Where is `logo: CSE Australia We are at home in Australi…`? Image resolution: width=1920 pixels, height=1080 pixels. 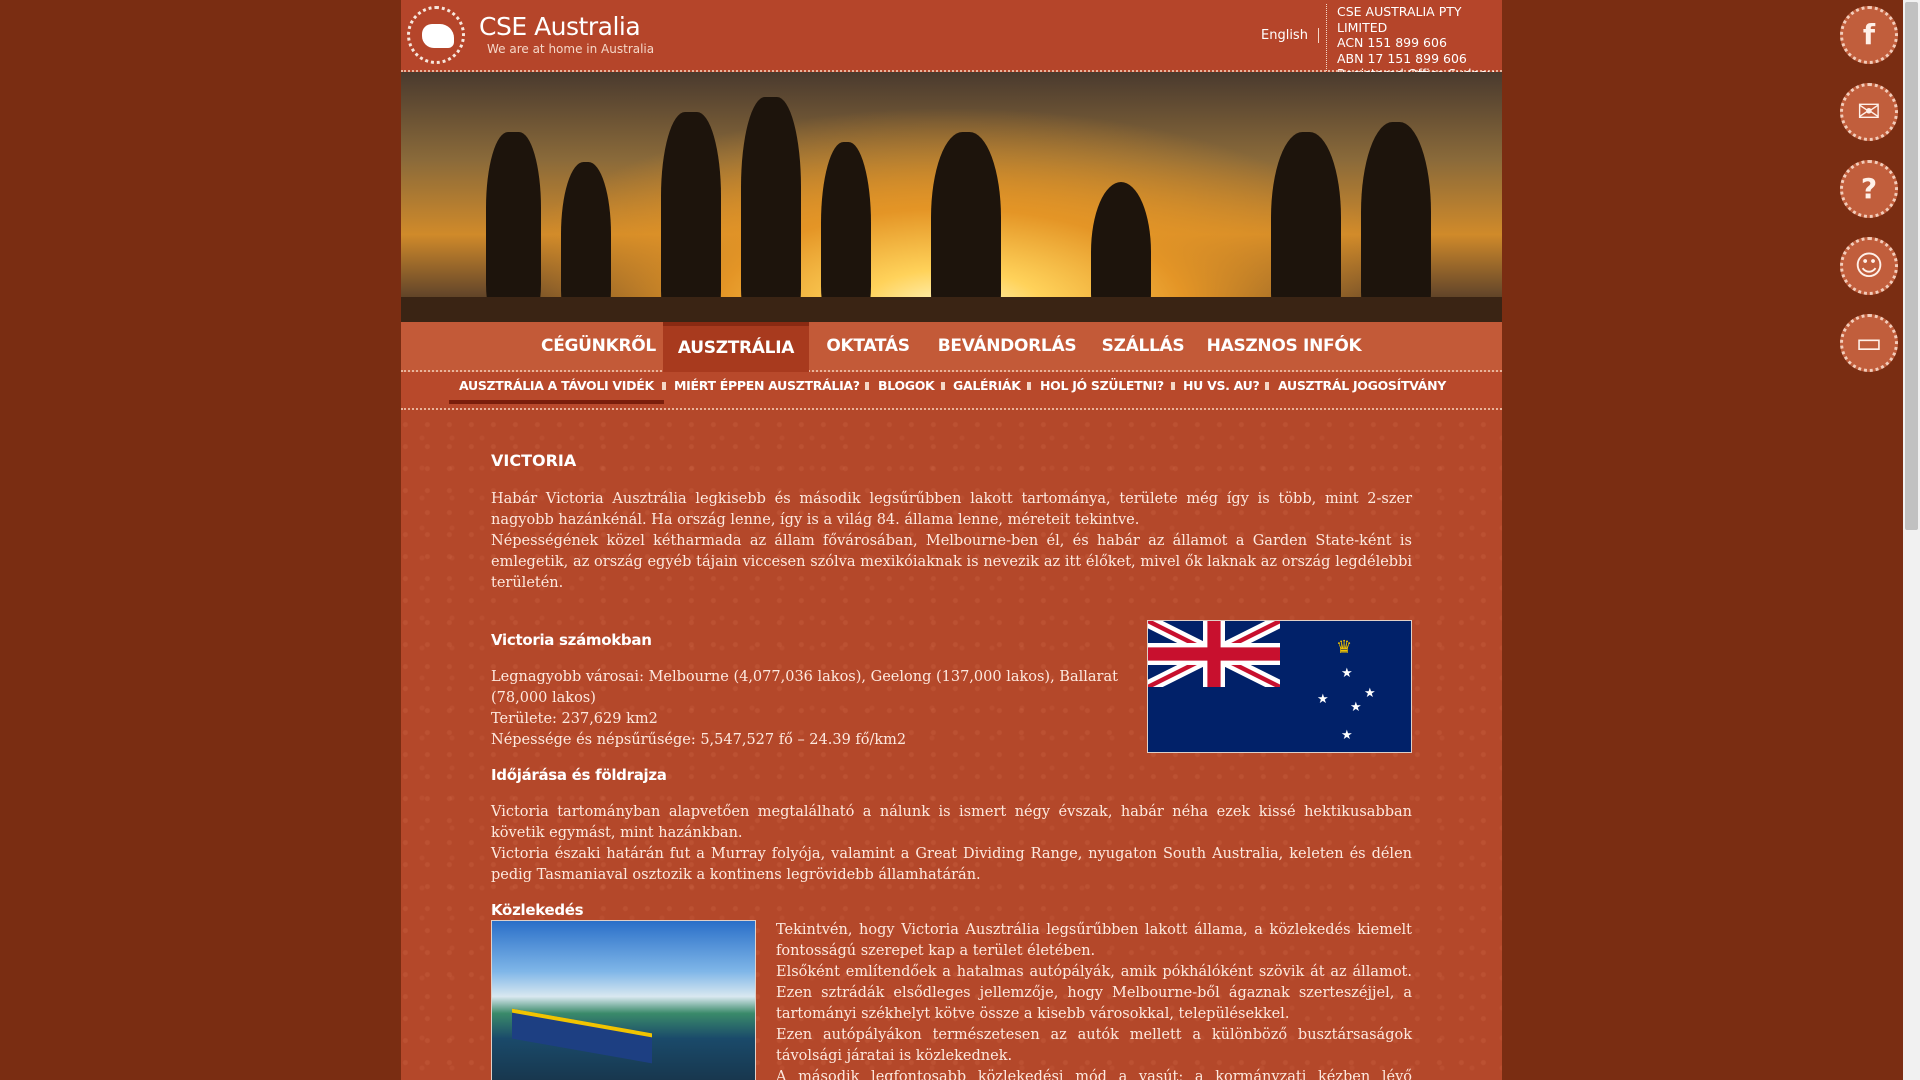
logo: CSE Australia We are at home in Australi… is located at coordinates (532, 36).